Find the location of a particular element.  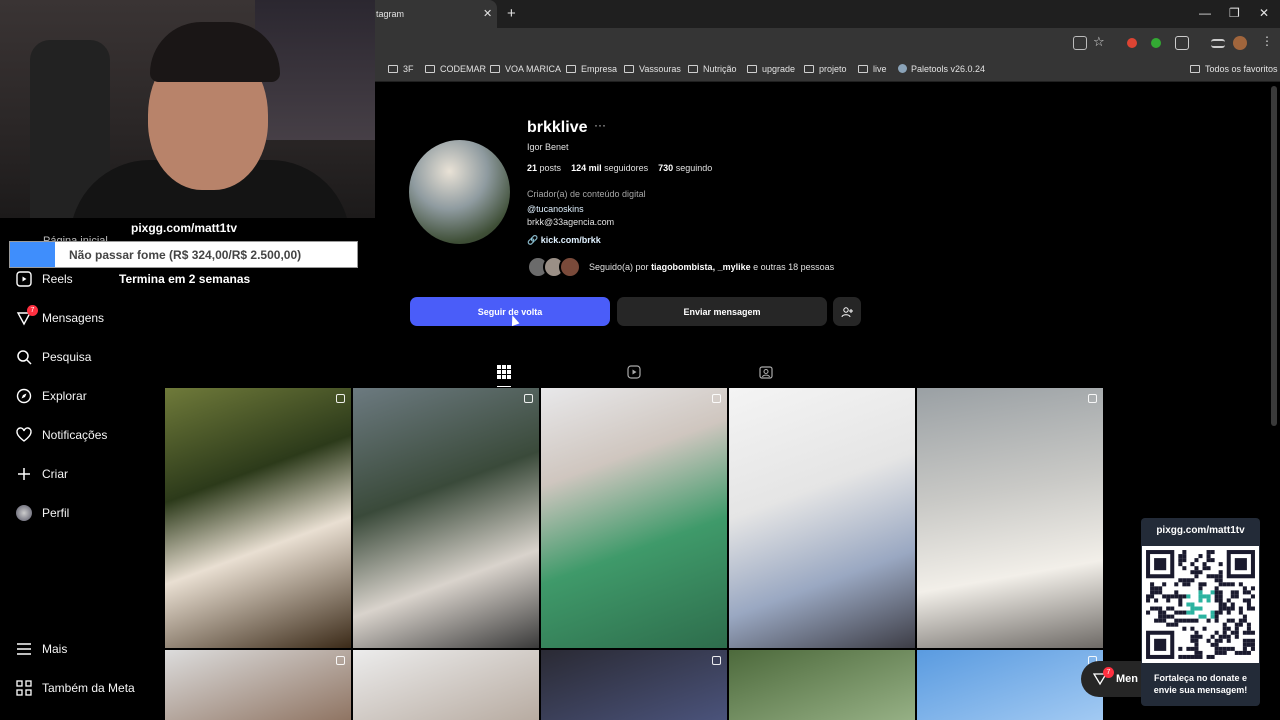

sidebar-item-profile: Perfil is located at coordinates (42, 513).